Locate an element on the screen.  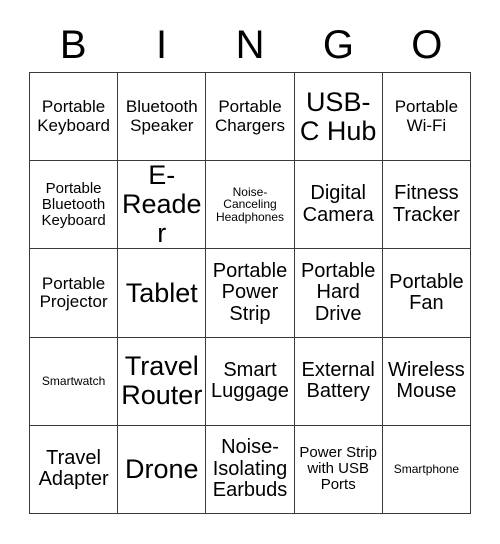
bingo-cell-label: Smart Luggage is located at coordinates (250, 380).